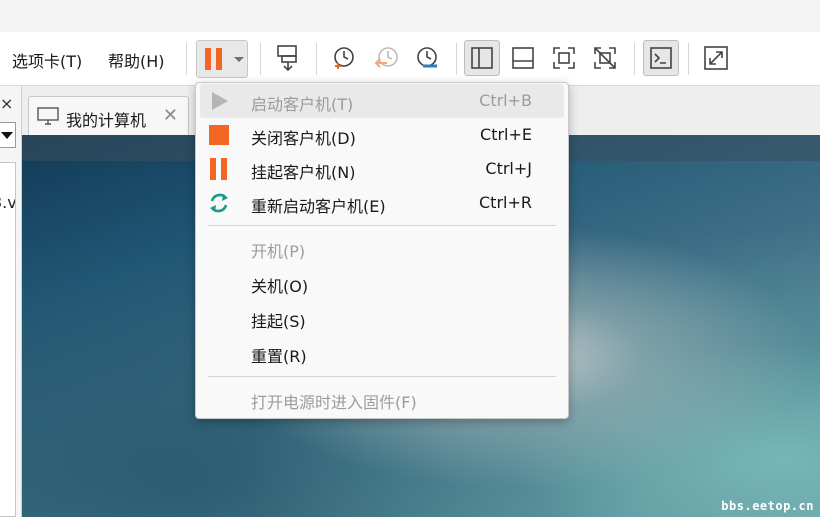 This screenshot has width=820, height=517. I want to click on take-snapshot-button, so click(344, 58).